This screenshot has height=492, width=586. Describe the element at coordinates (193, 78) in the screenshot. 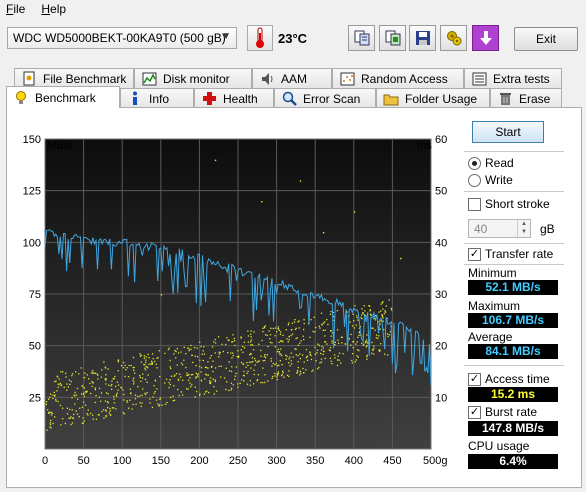

I see `tab-disk-monitor: Disk monitor` at that location.